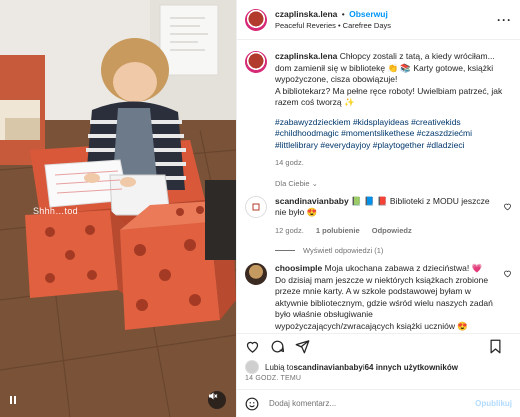 This screenshot has height=417, width=520. Describe the element at coordinates (378, 346) in the screenshot. I see `post-action-bar` at that location.